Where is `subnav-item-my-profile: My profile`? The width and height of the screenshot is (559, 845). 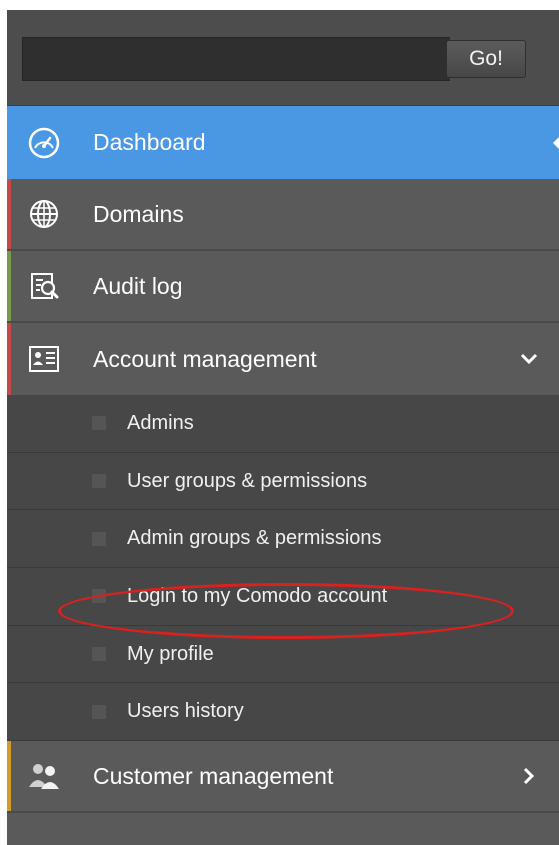 subnav-item-my-profile: My profile is located at coordinates (283, 655).